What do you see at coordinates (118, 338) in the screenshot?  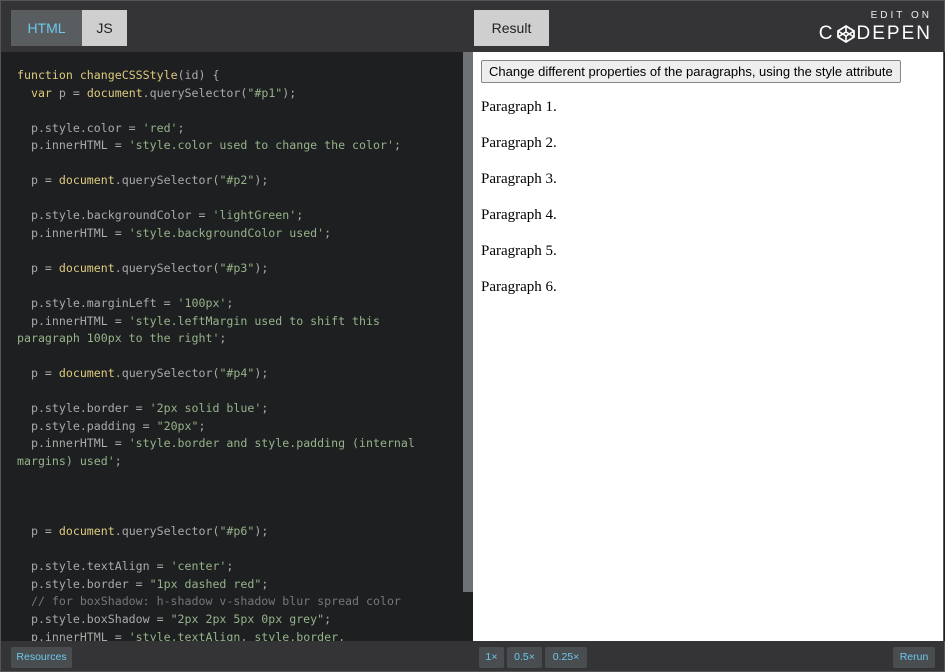 I see `code-token: paragraph 100px to the right'` at bounding box center [118, 338].